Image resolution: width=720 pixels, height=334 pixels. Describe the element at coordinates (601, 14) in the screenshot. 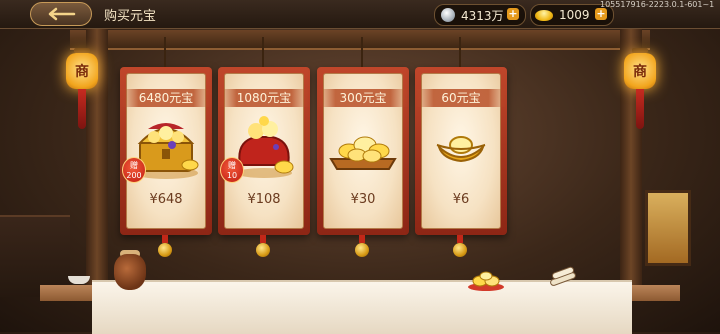

I see `add-gold-button: +` at that location.